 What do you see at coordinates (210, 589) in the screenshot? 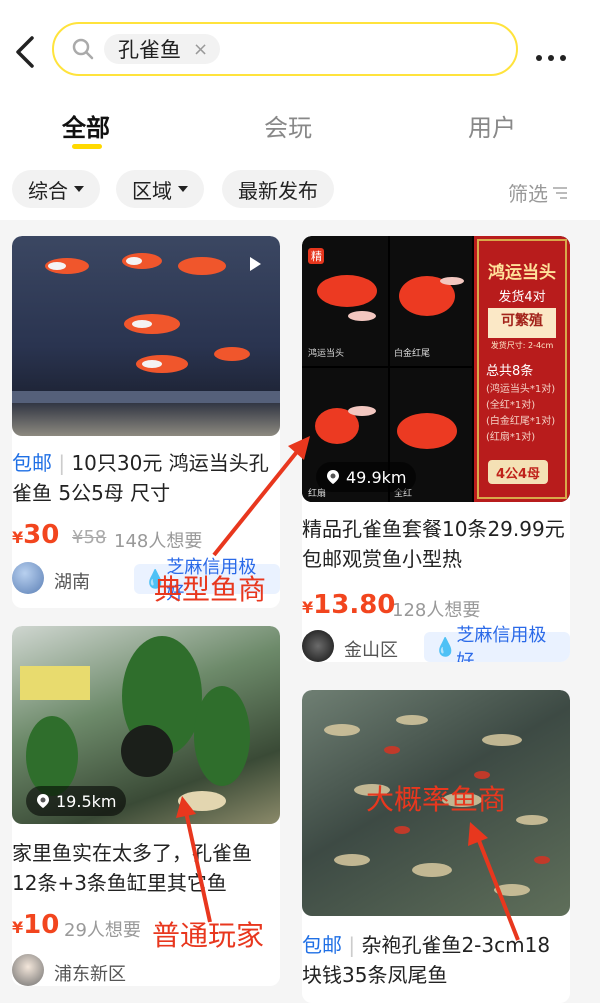
I see `annotation-dealer: 典型鱼商` at bounding box center [210, 589].